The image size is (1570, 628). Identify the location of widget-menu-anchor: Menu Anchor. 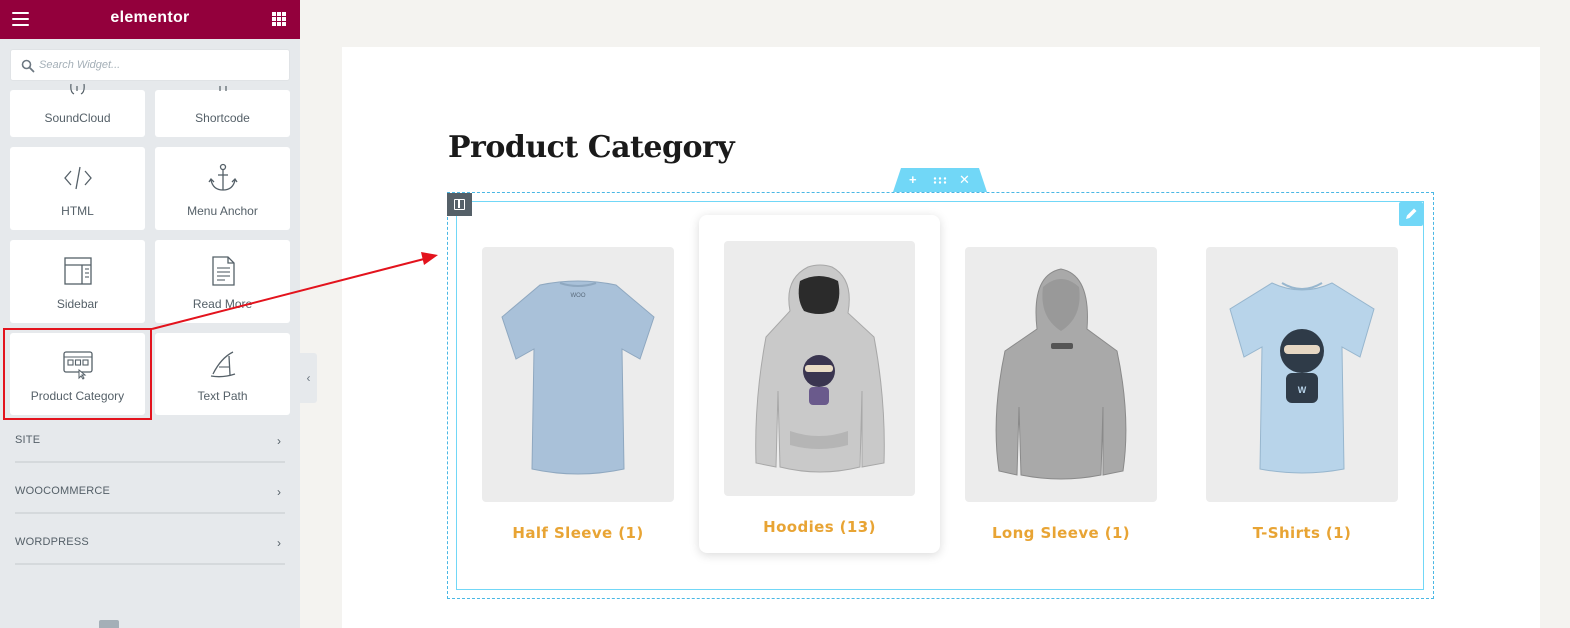
(222, 188).